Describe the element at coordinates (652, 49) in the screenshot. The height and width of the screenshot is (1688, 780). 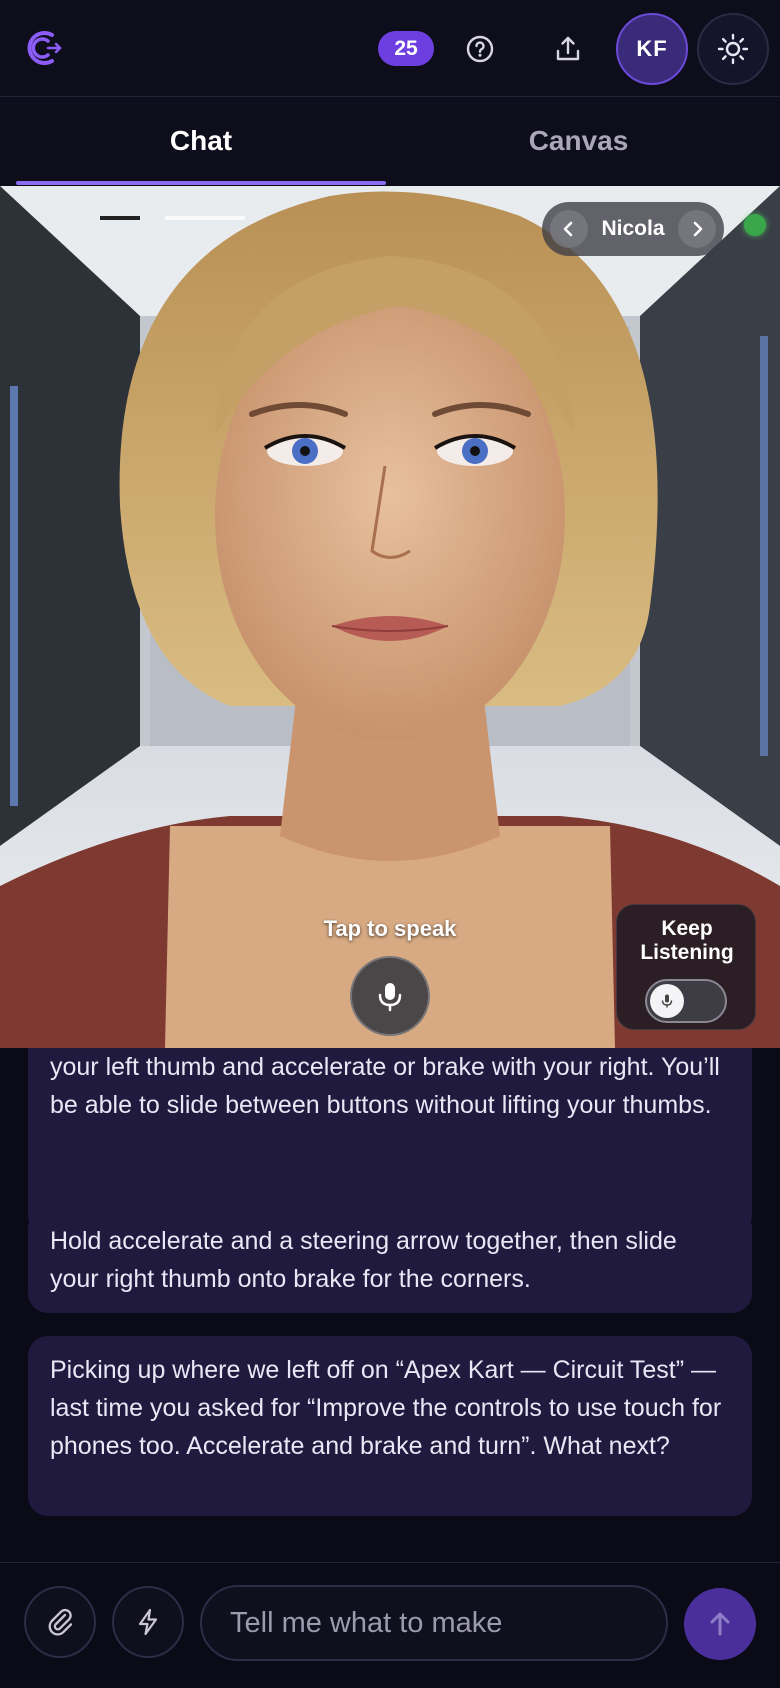
I see `user-avatar: KF` at that location.